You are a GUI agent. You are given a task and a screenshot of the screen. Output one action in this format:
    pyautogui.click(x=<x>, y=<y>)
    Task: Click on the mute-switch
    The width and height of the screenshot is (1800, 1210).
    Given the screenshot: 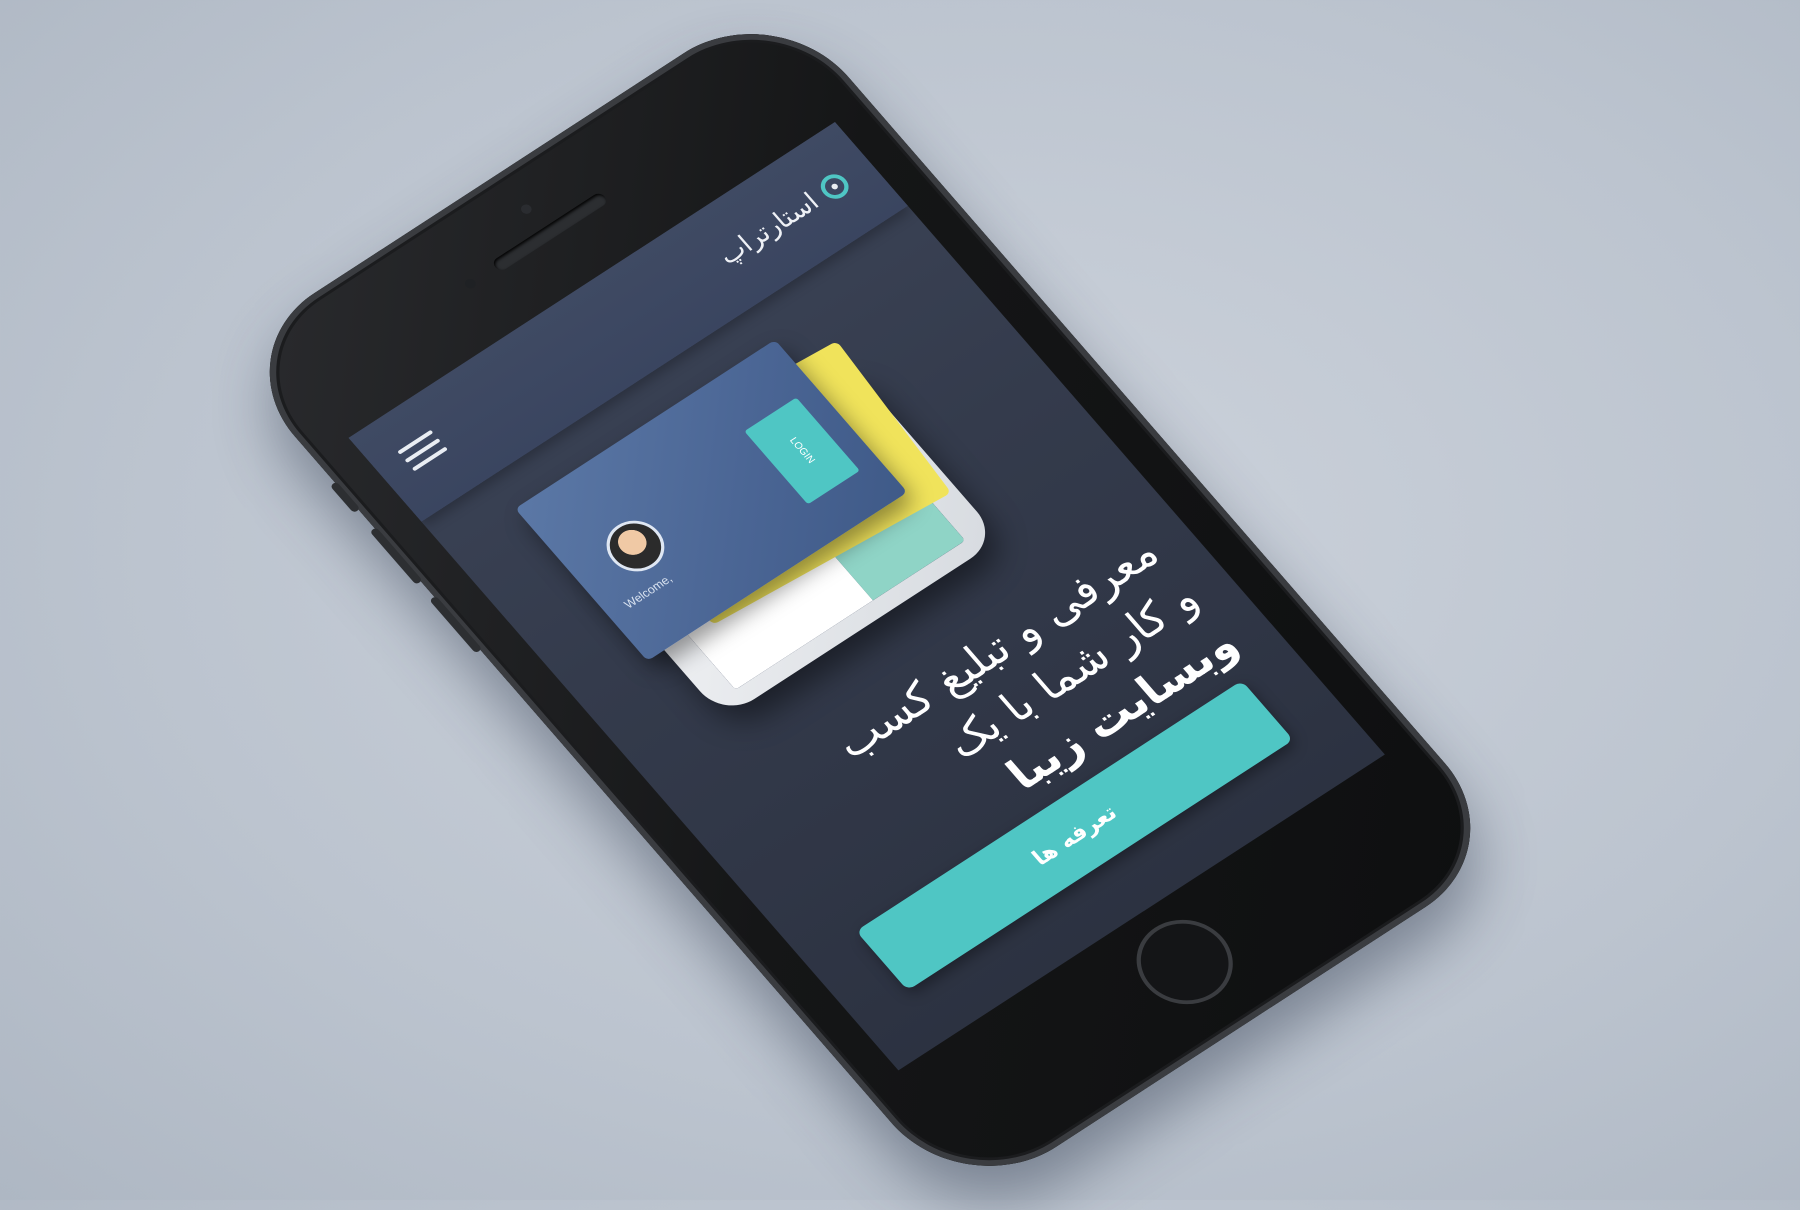 What is the action you would take?
    pyautogui.click(x=345, y=497)
    